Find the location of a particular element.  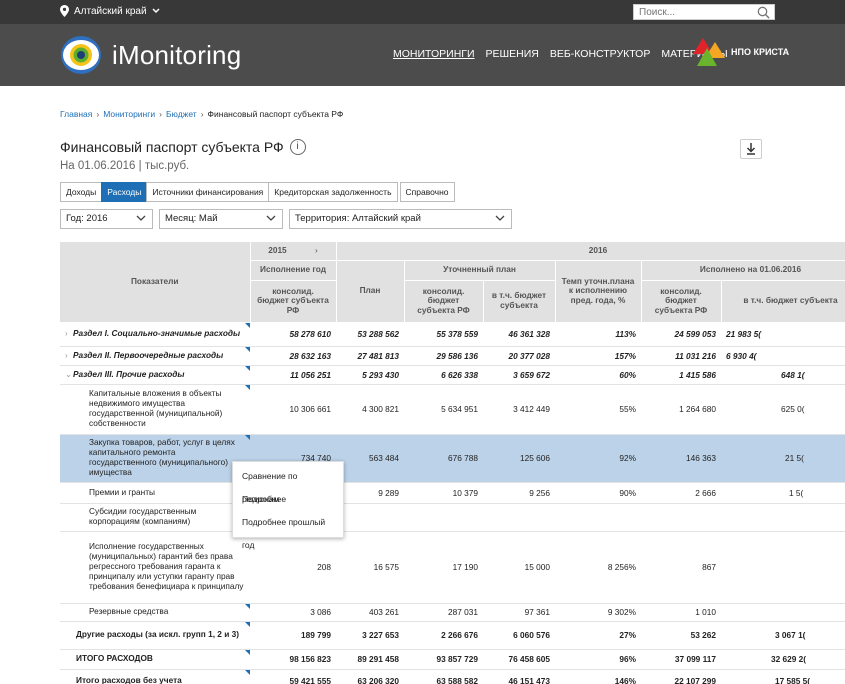

cell: 6 626 338 is located at coordinates (443, 375).